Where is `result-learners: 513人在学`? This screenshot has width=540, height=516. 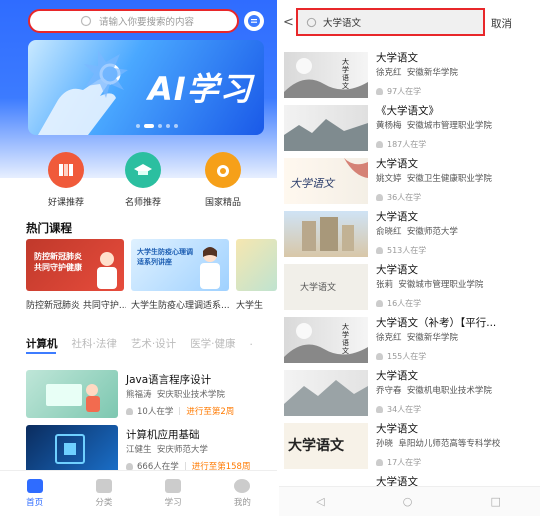
result-learners: 513人在学 is located at coordinates (401, 250).